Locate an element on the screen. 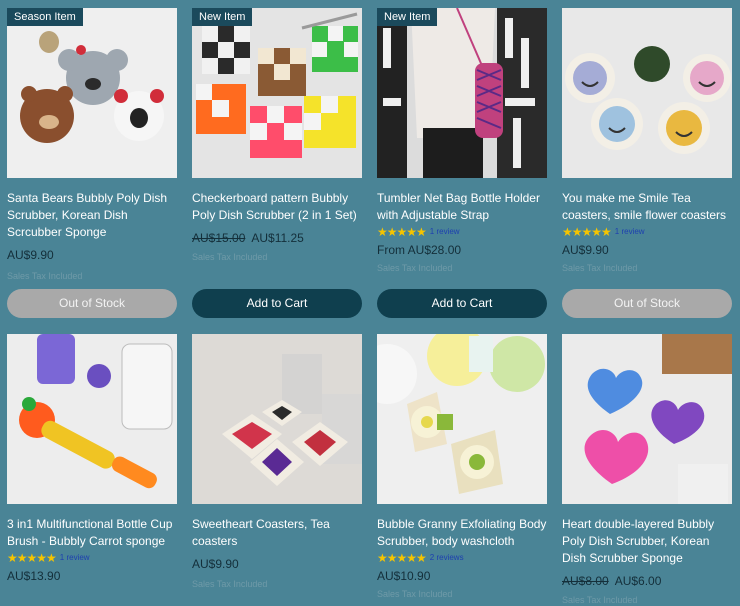 This screenshot has height=606, width=740. product-price: AU$8.00 AU$6.00 is located at coordinates (647, 581).